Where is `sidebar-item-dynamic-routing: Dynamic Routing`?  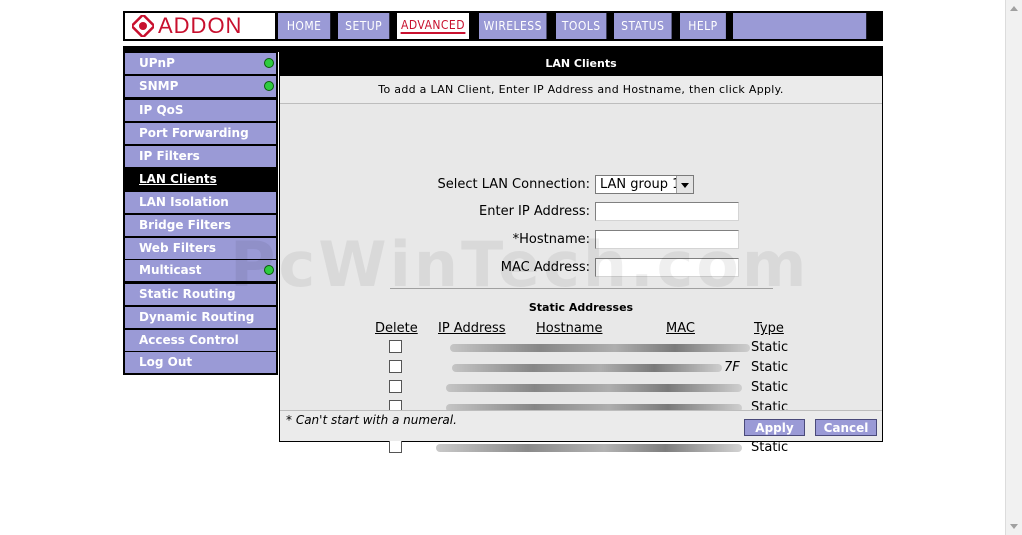 sidebar-item-dynamic-routing: Dynamic Routing is located at coordinates (200, 317).